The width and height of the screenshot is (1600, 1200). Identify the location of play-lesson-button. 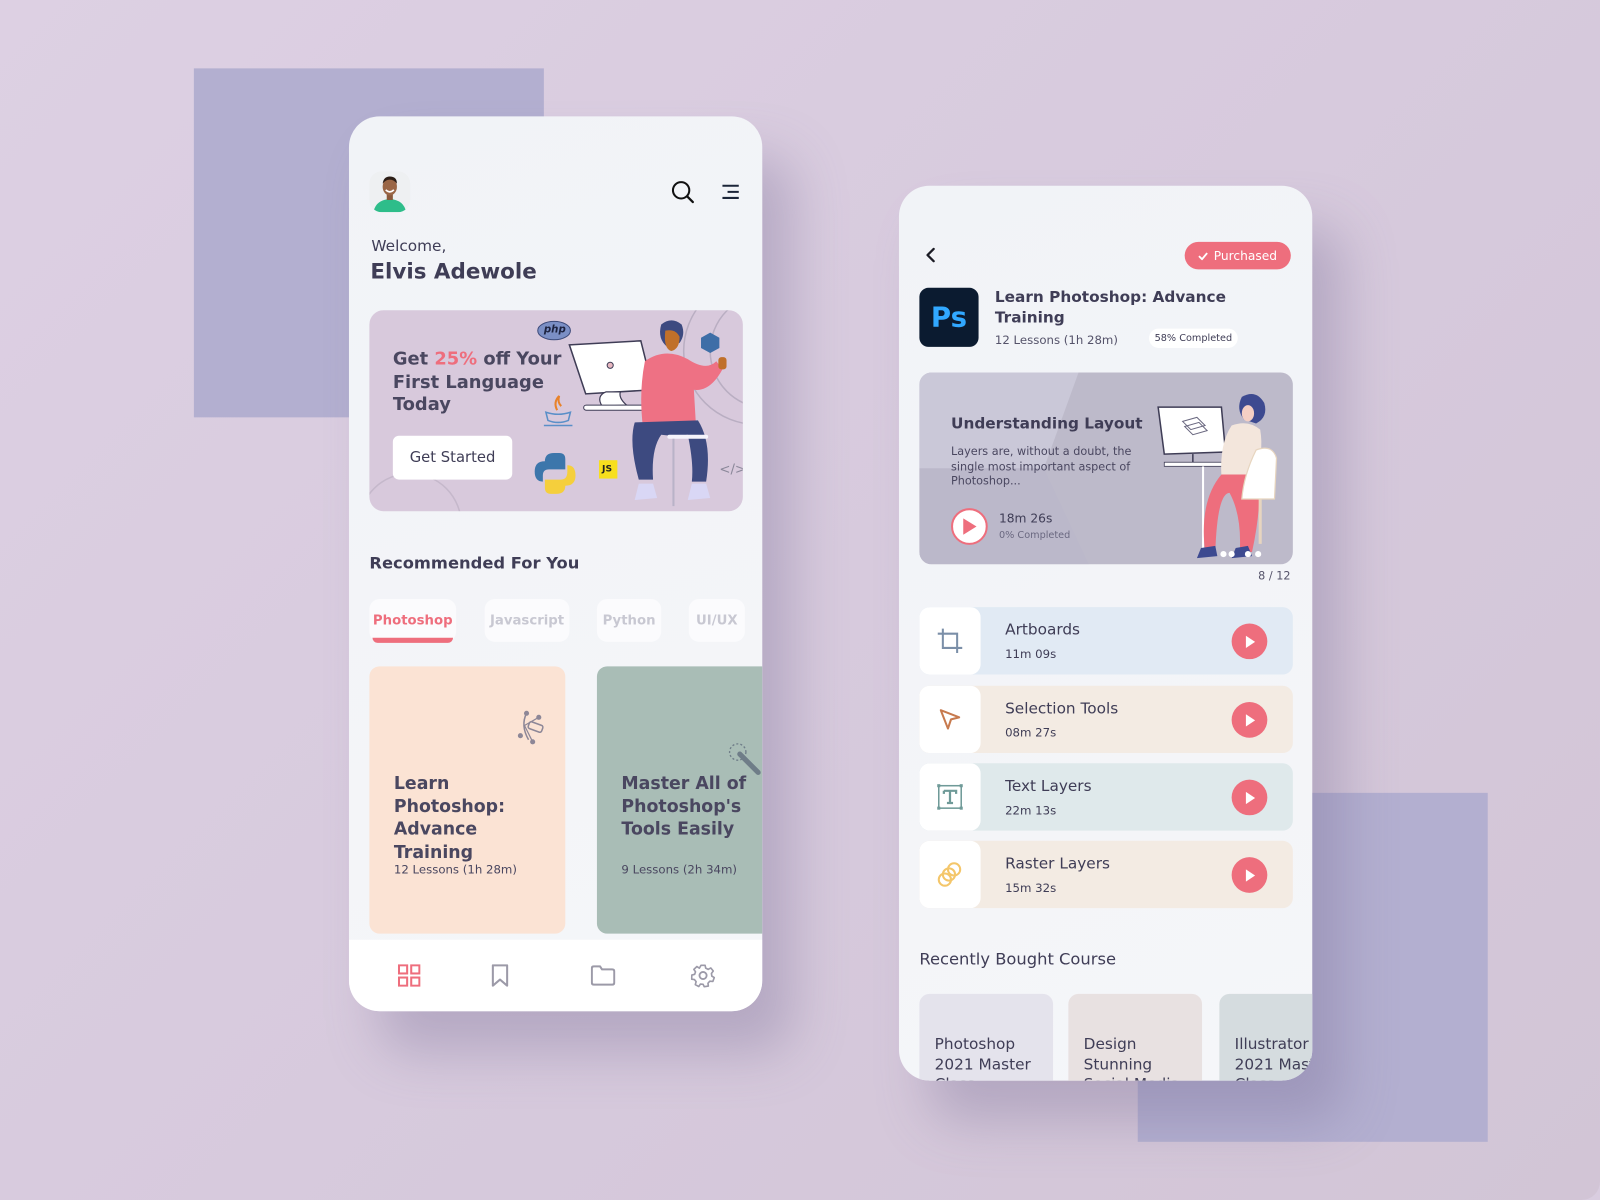
(969, 526).